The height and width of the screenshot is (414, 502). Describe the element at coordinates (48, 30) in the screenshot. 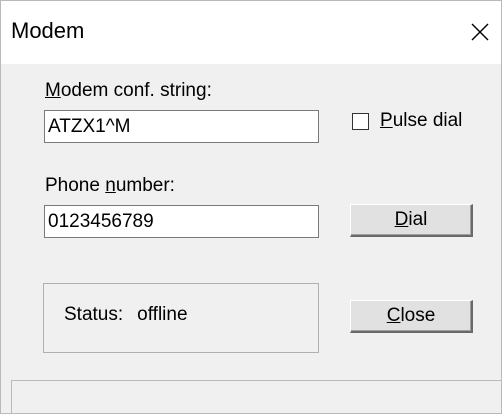

I see `window-title: Modem` at that location.